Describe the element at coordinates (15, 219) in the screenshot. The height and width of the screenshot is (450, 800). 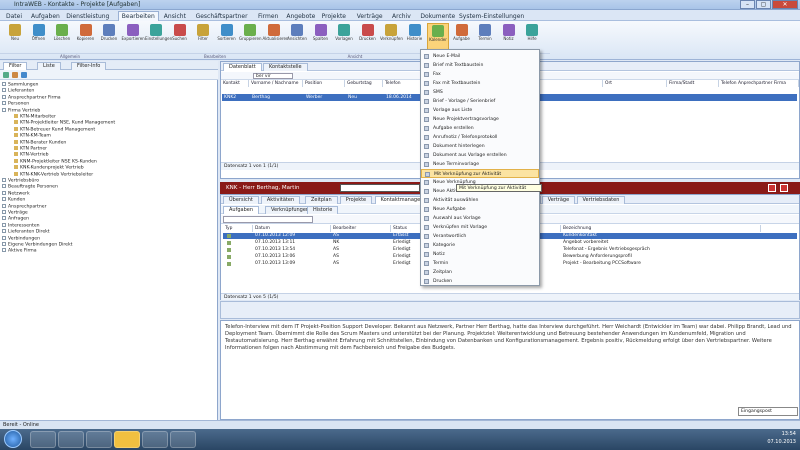
I see `tree-node: Anfragen` at that location.